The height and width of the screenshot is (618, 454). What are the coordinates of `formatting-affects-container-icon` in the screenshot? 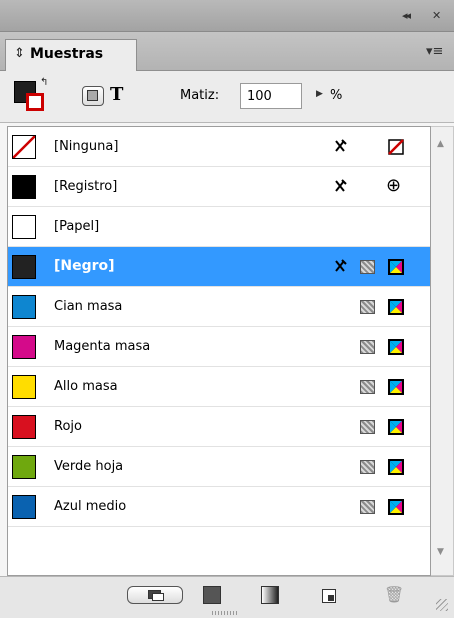 It's located at (93, 96).